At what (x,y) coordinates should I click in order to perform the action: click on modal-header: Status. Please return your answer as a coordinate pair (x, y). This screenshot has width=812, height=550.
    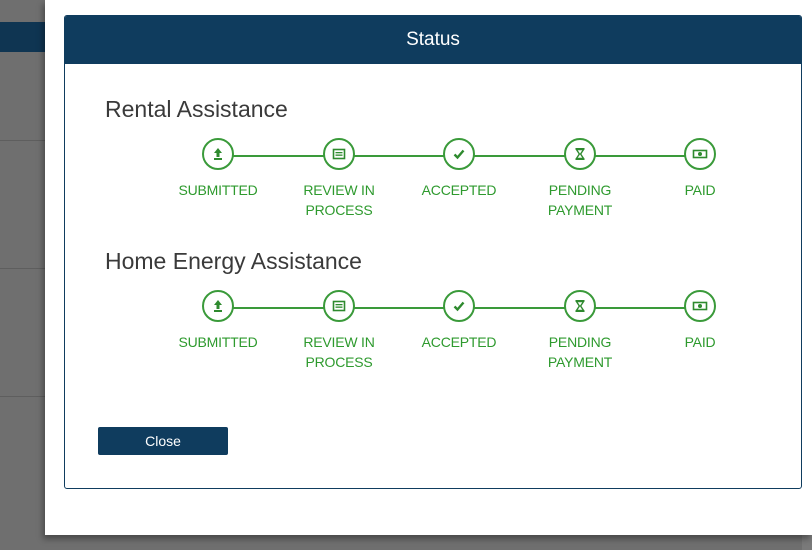
    Looking at the image, I should click on (433, 40).